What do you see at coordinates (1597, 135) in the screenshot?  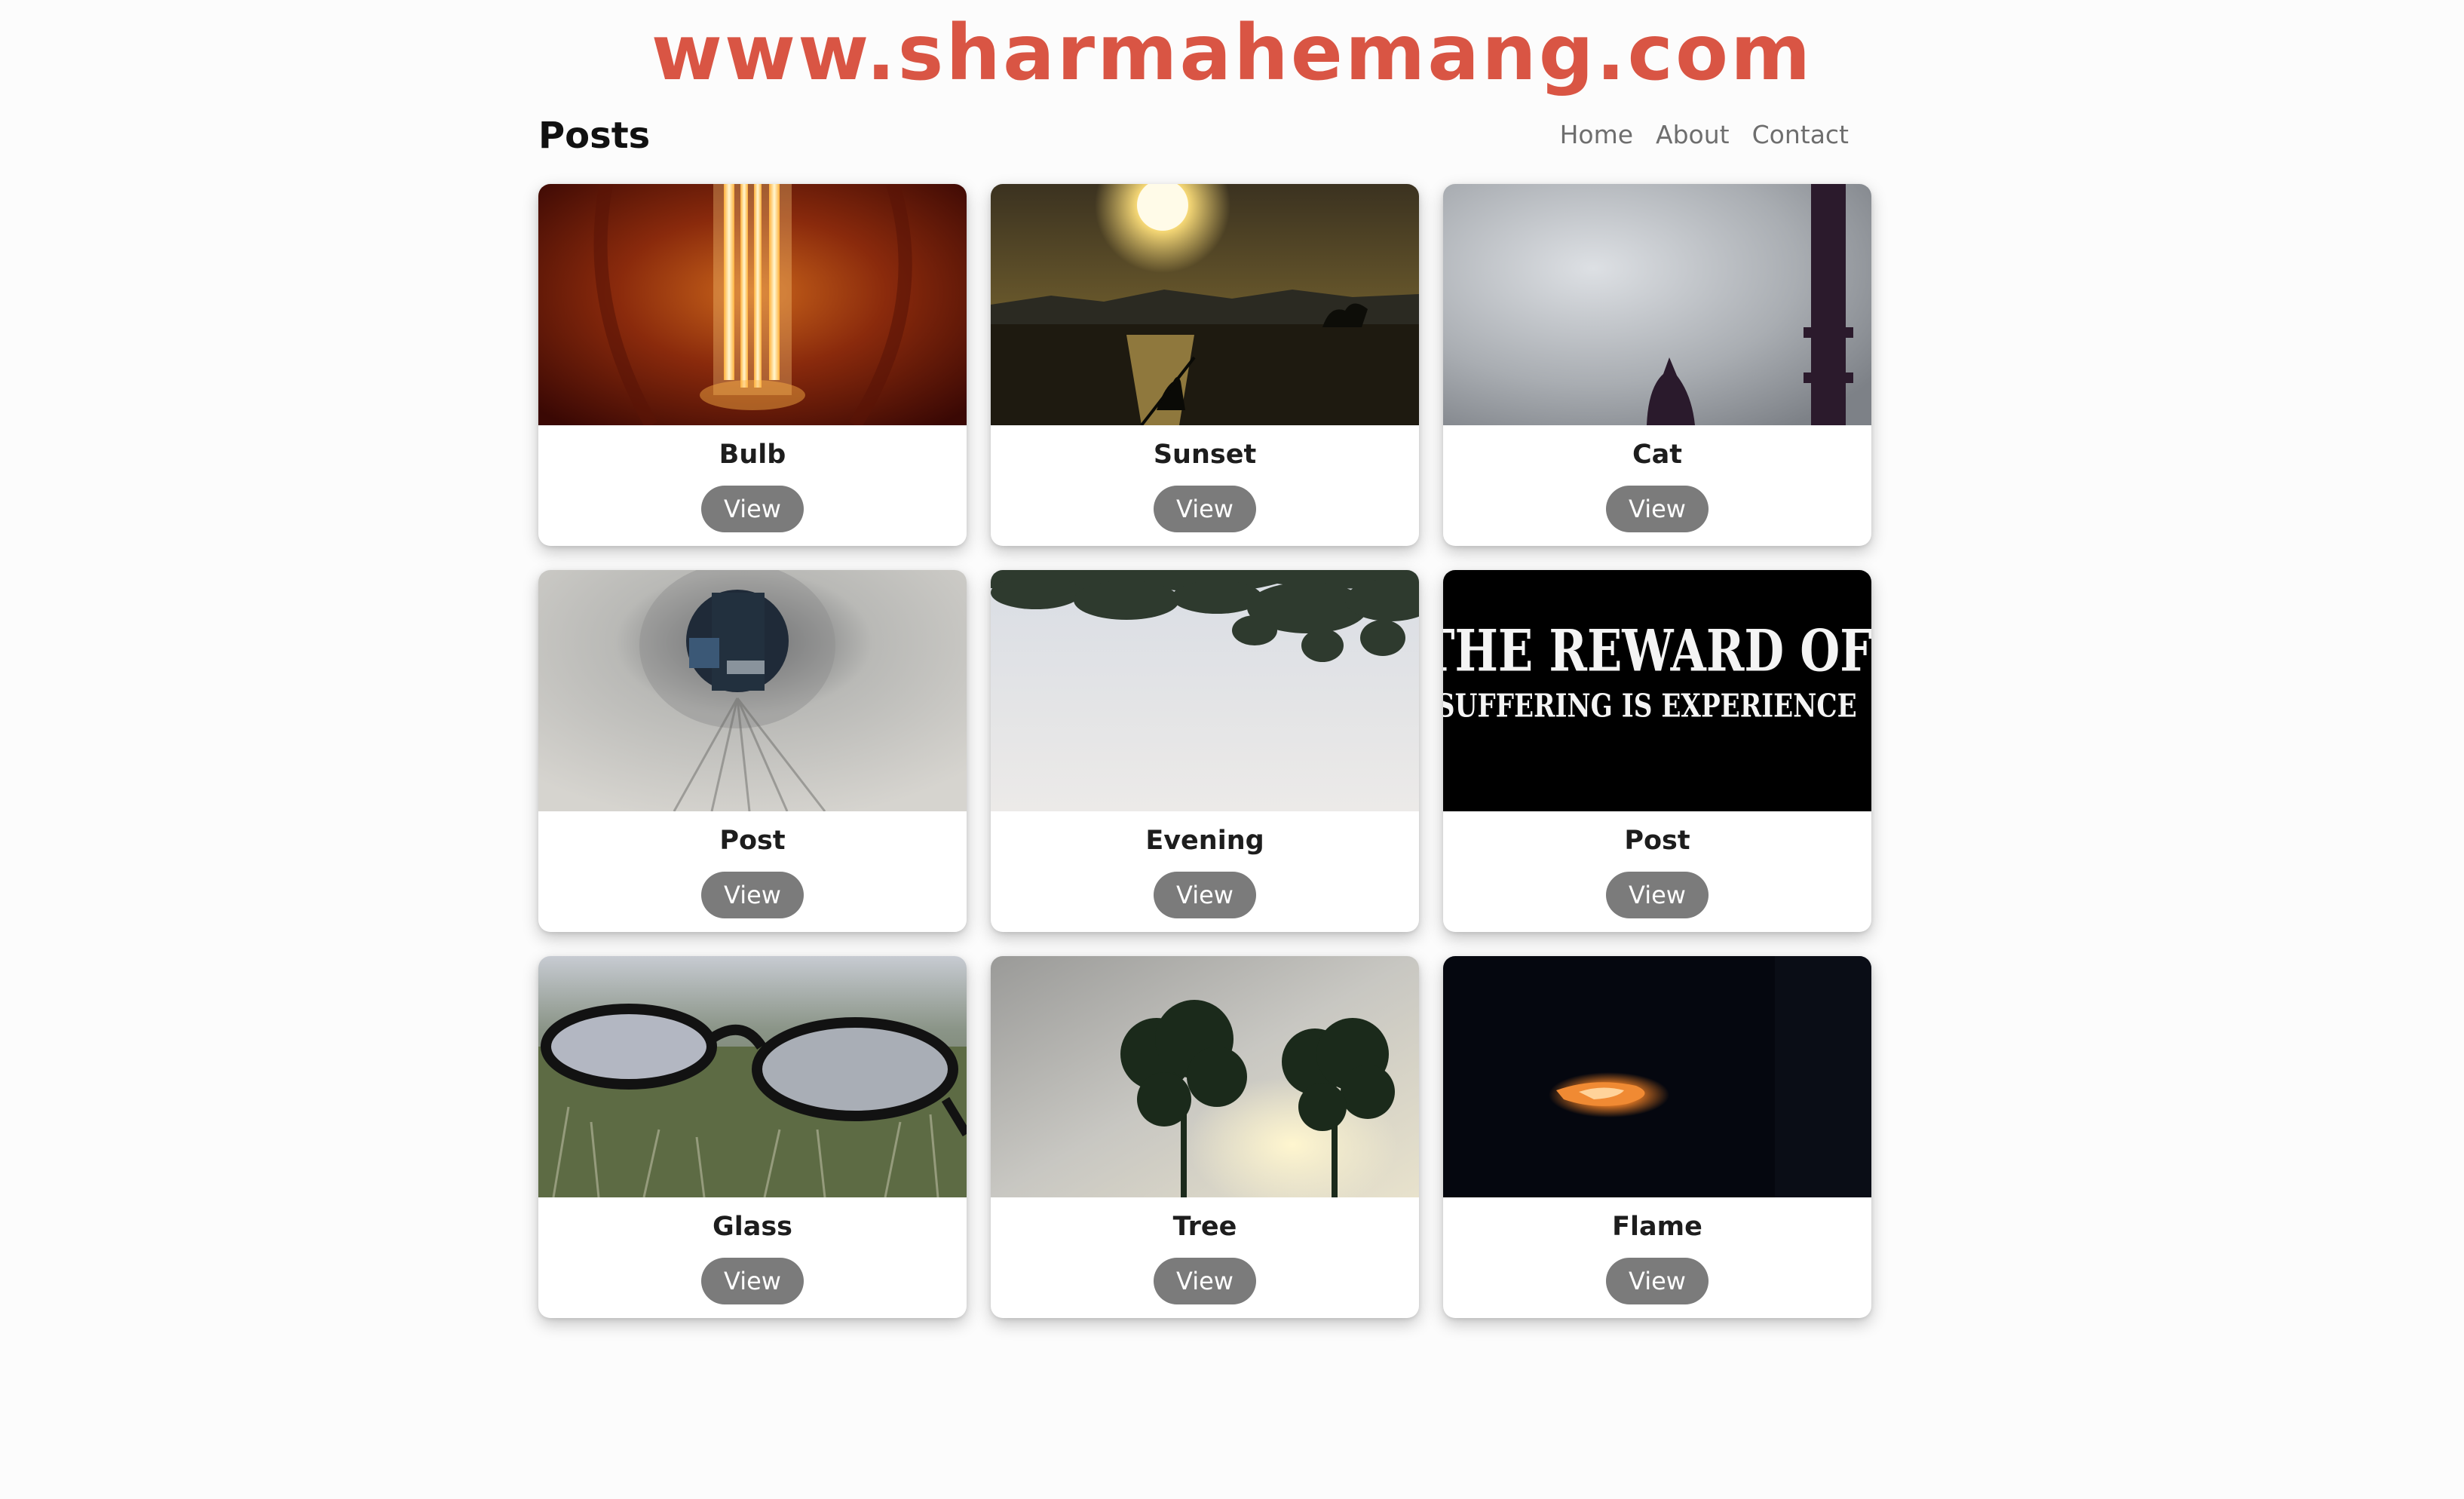 I see `nav-home-link: Home` at bounding box center [1597, 135].